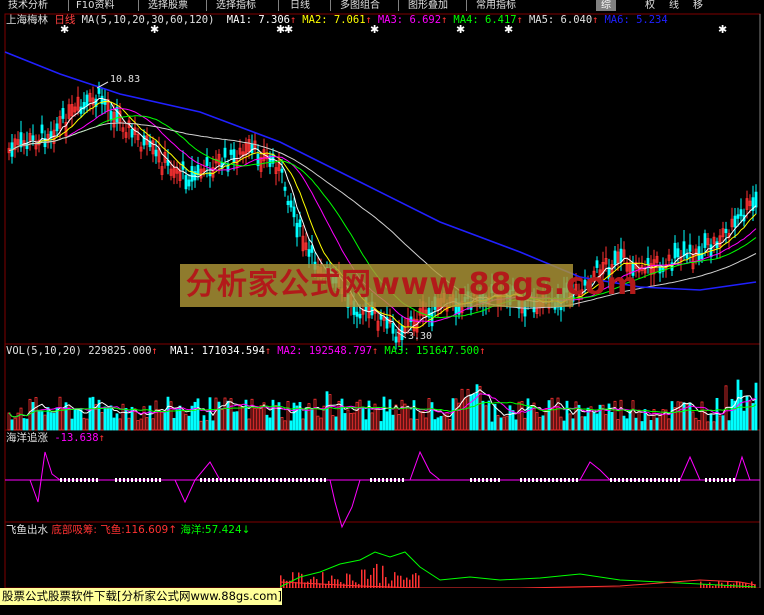 The width and height of the screenshot is (764, 615). I want to click on menu-f10: F10资料, so click(95, 5).